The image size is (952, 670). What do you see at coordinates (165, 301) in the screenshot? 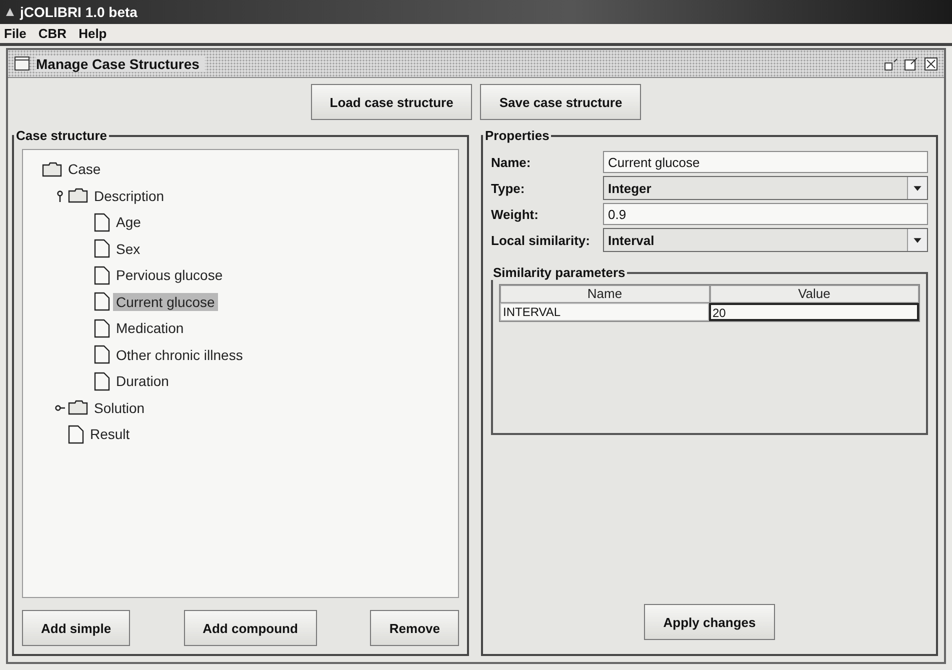
I see `tree-node: Current glucose` at bounding box center [165, 301].